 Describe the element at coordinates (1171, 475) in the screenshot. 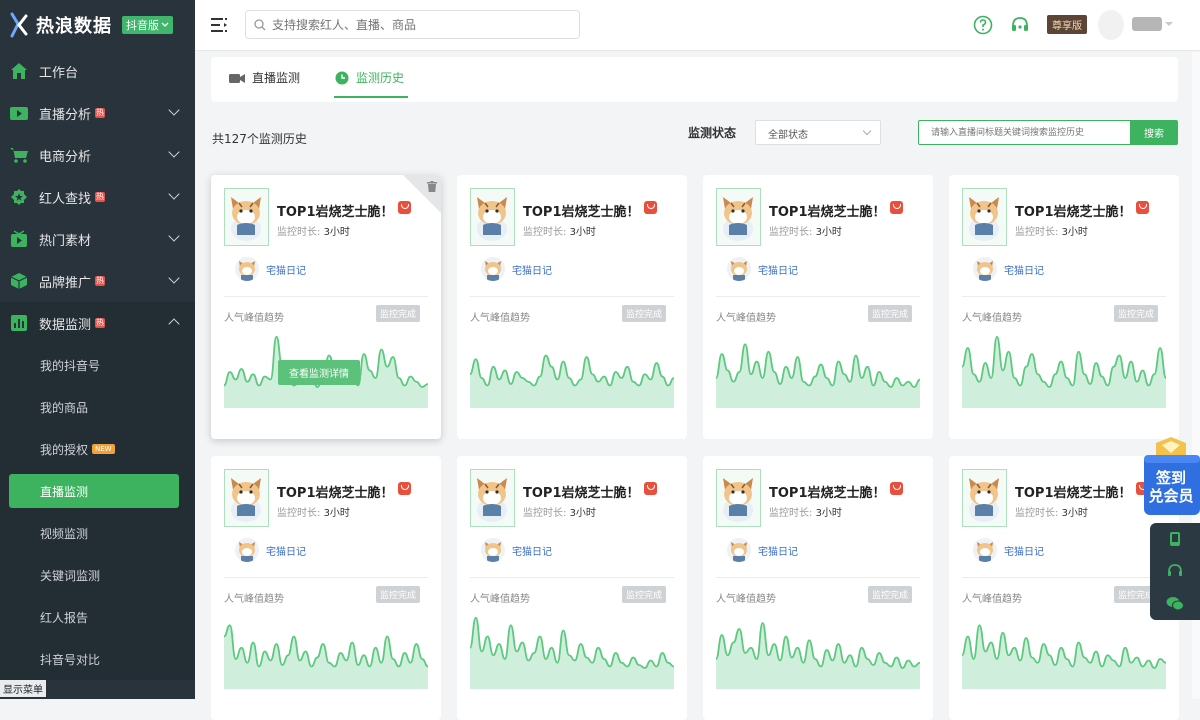

I see `sign-in-promo: 签到 兑会员` at that location.